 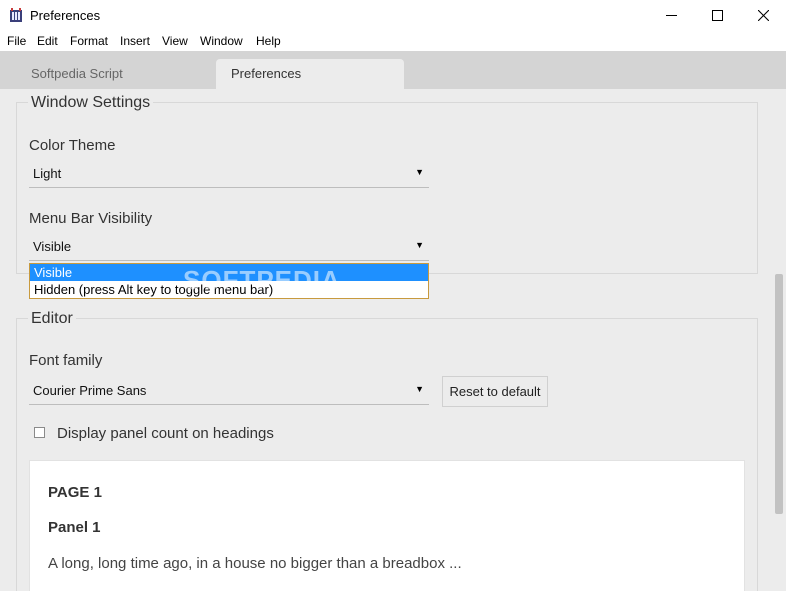 I want to click on preview-panel-heading: Panel 1, so click(x=74, y=527).